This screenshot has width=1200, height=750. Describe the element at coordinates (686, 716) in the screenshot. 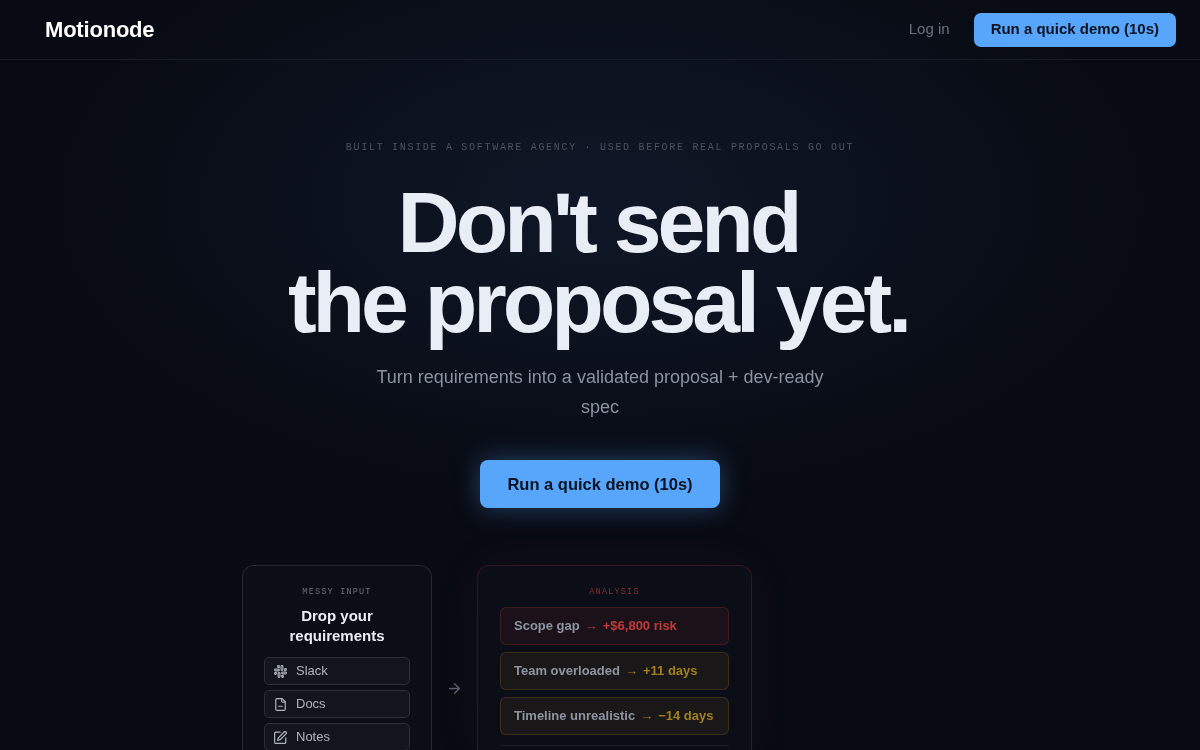

I see `impact-text: −14 days` at that location.